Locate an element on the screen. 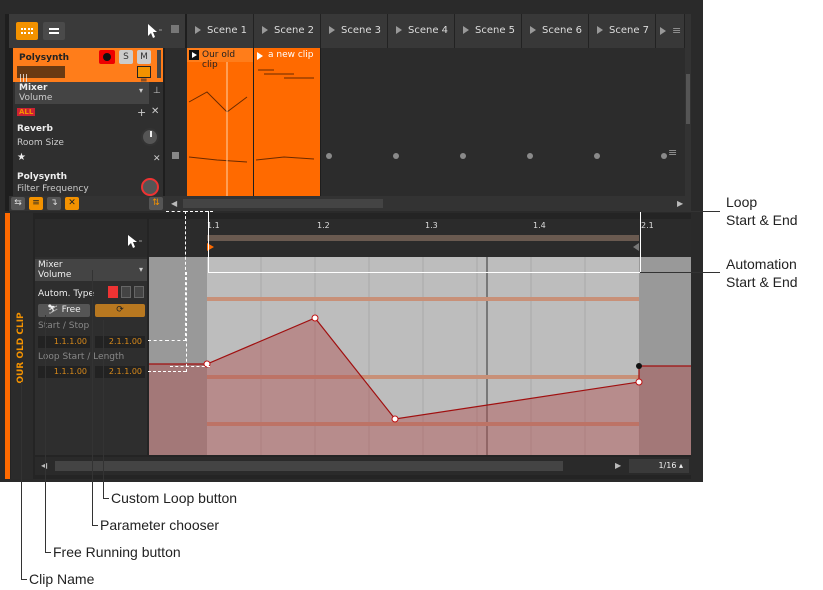 The width and height of the screenshot is (823, 590). vertical-scrollbar is located at coordinates (688, 105).